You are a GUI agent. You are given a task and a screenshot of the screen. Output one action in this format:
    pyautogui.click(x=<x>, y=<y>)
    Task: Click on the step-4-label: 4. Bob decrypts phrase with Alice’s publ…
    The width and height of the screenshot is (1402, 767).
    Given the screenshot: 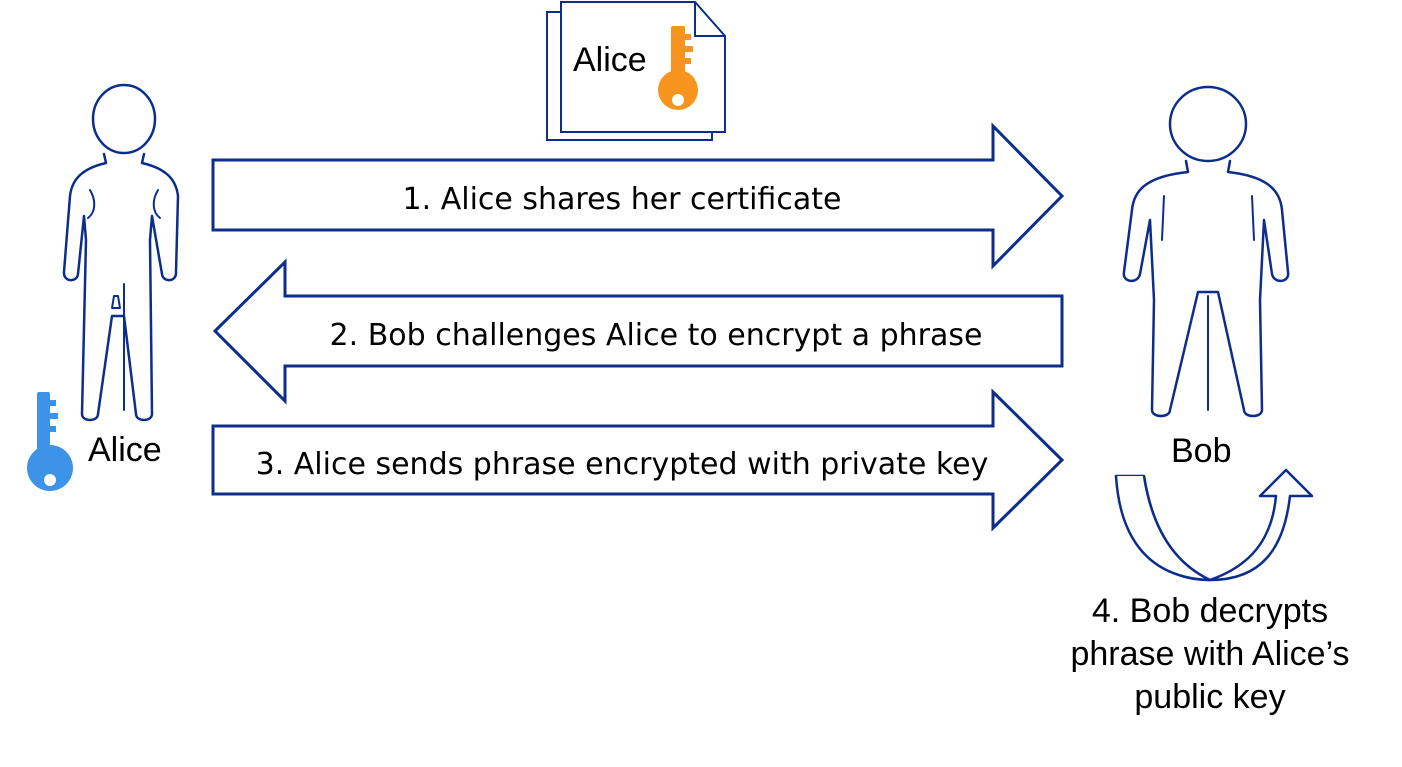 What is the action you would take?
    pyautogui.click(x=1209, y=654)
    